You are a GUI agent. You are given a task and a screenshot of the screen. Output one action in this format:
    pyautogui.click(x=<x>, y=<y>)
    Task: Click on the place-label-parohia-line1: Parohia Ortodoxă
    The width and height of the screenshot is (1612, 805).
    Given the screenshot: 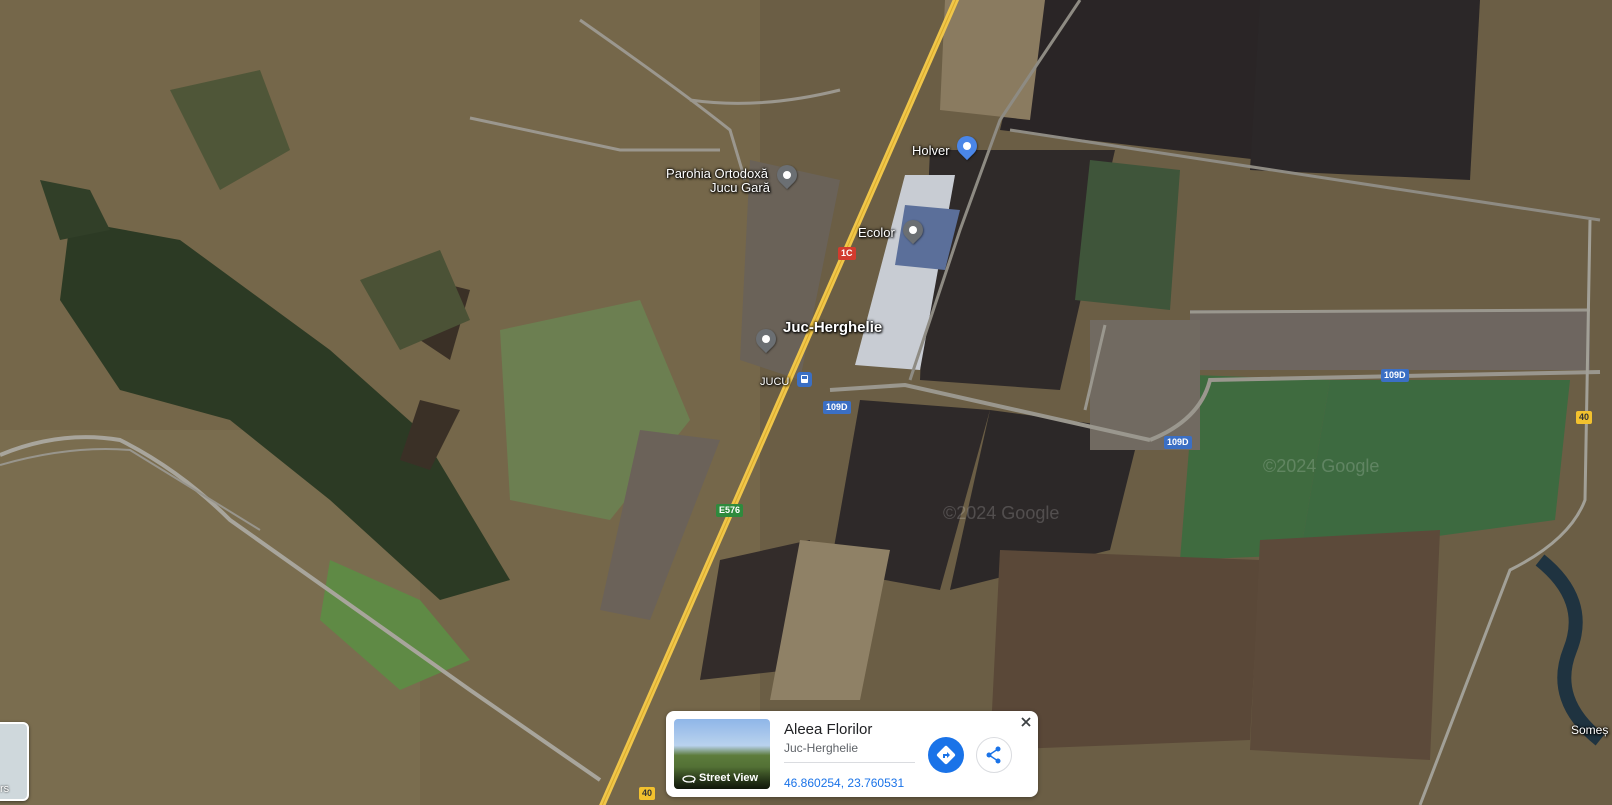 What is the action you would take?
    pyautogui.click(x=717, y=173)
    